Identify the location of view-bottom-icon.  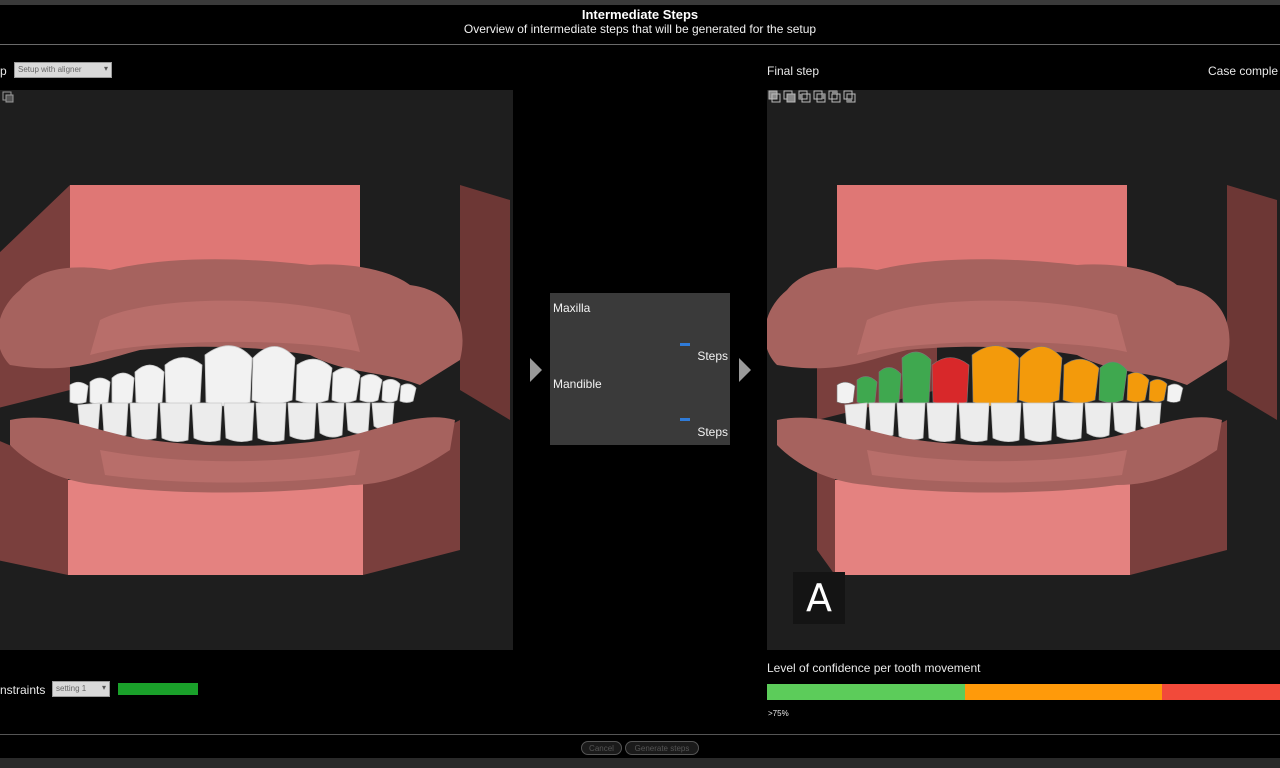
(849, 96).